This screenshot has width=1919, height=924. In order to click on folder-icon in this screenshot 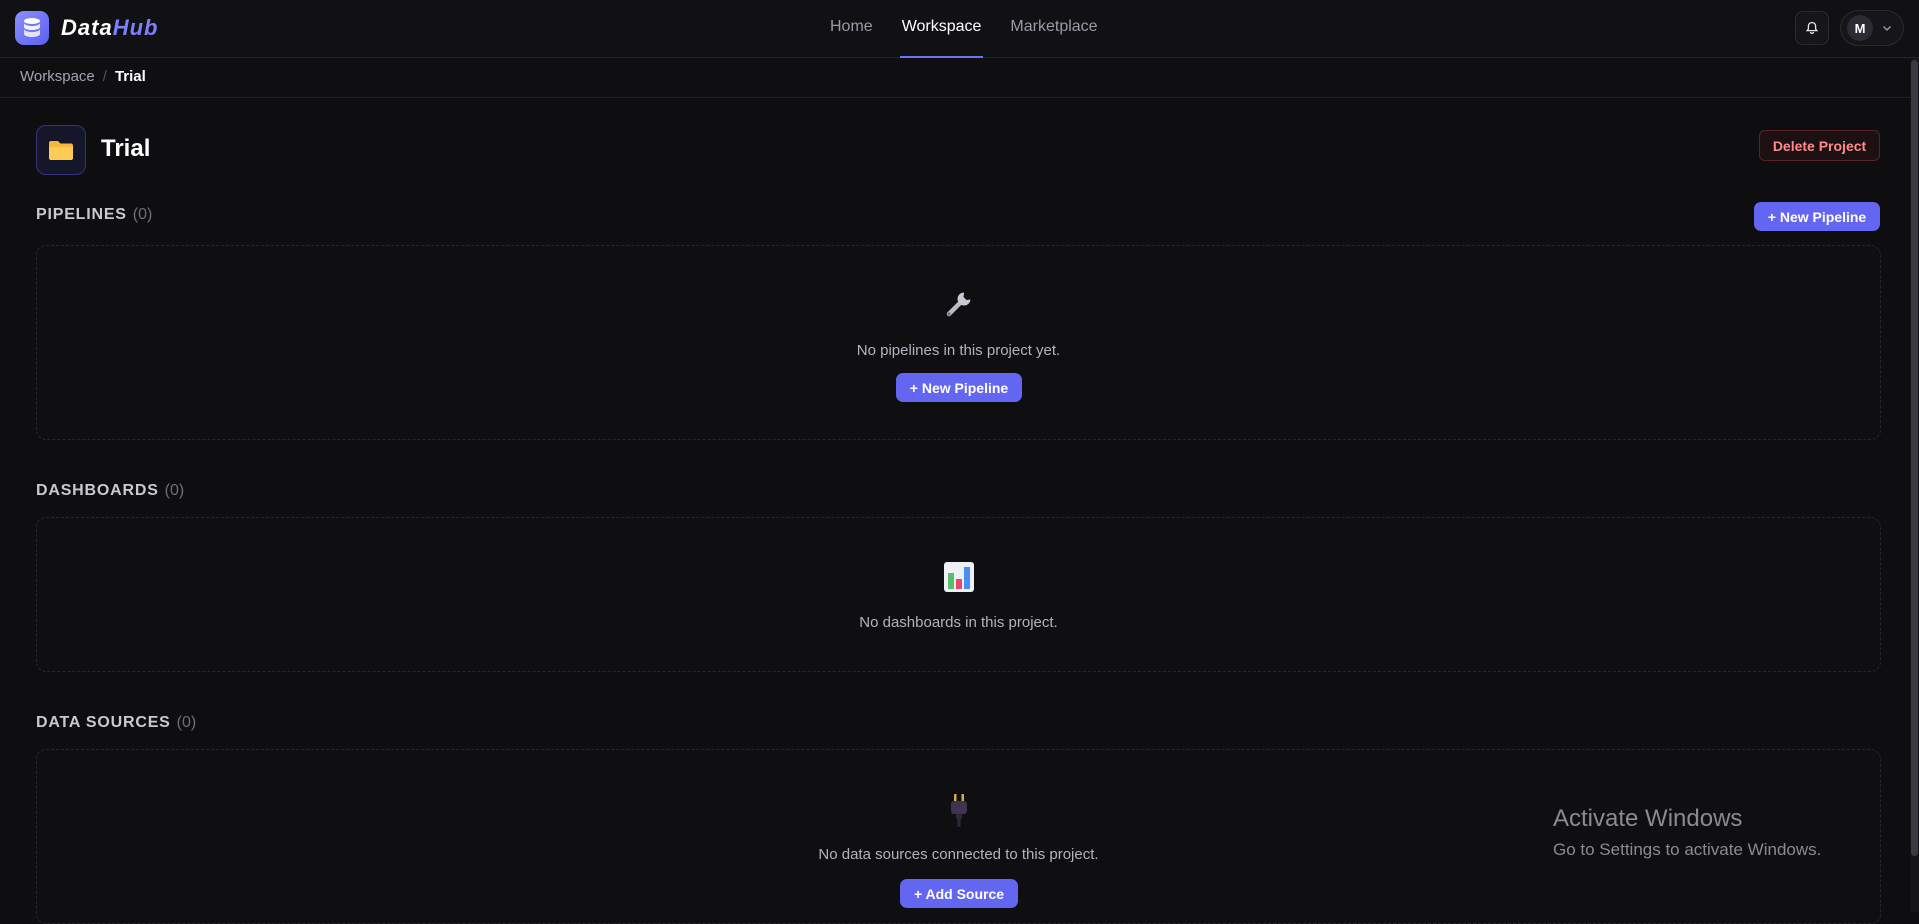, I will do `click(61, 150)`.